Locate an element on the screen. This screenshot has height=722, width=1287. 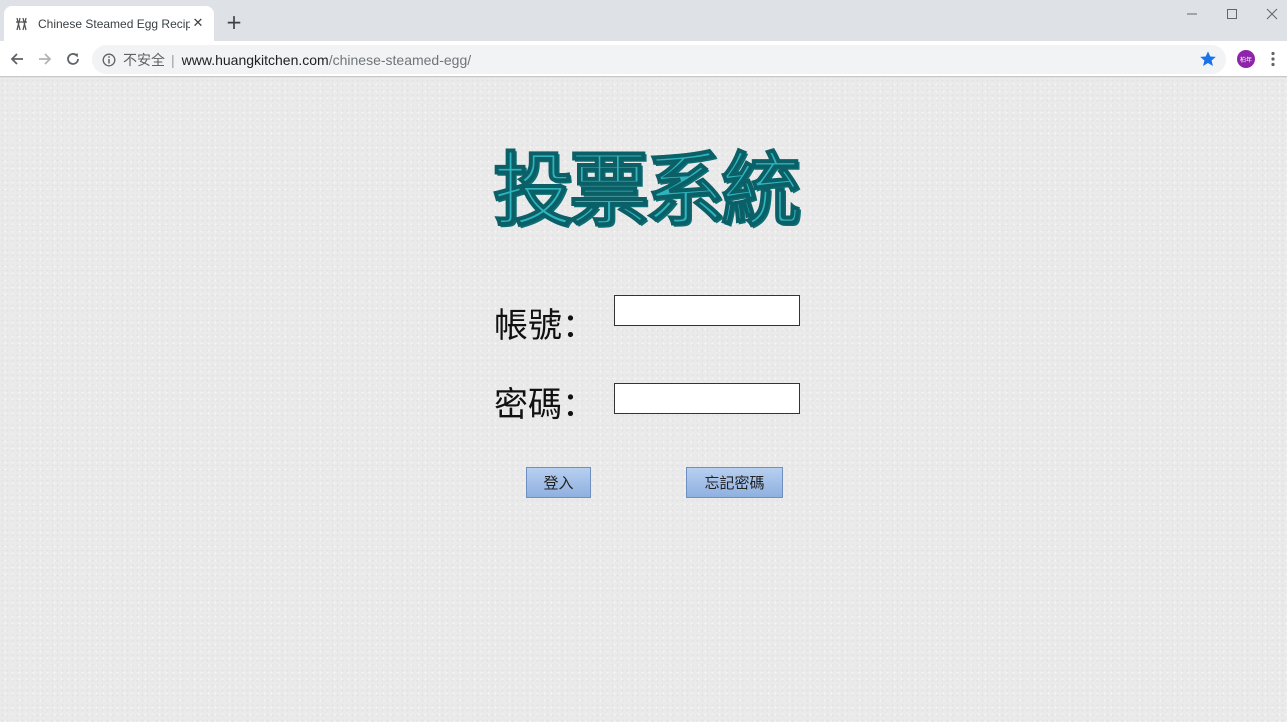
forgot-password-button: 忘記密碼 is located at coordinates (734, 482).